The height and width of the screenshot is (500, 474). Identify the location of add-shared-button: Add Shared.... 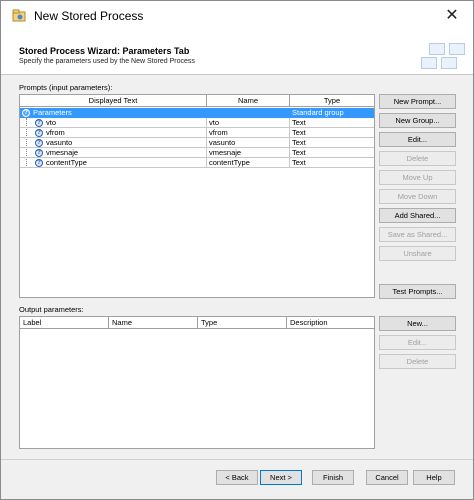
(417, 215).